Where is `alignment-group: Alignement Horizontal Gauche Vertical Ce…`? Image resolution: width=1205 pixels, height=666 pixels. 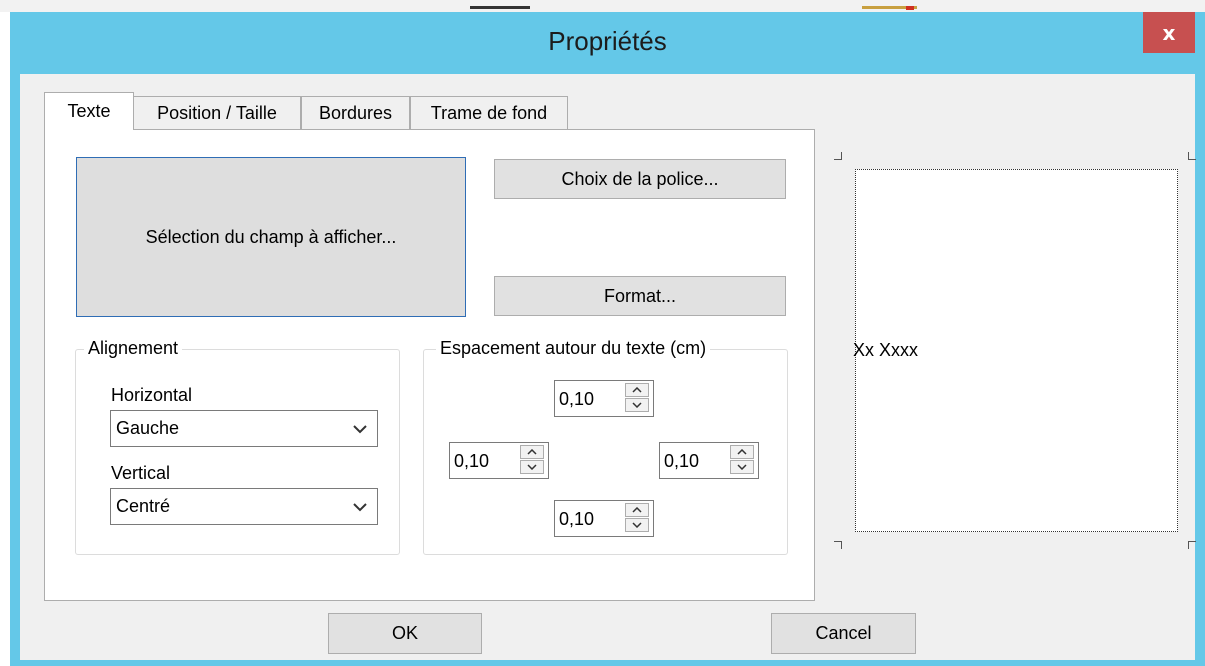
alignment-group: Alignement Horizontal Gauche Vertical Ce… is located at coordinates (237, 446).